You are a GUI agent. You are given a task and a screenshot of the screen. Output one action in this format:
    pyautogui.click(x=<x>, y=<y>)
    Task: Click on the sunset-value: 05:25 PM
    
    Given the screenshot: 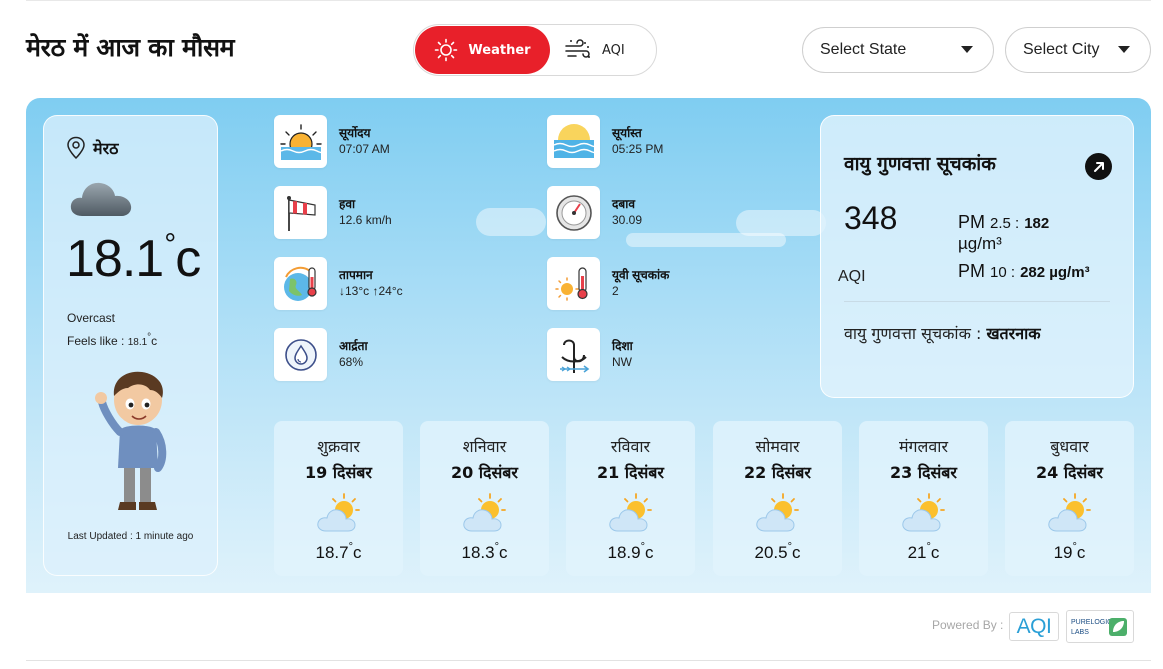 What is the action you would take?
    pyautogui.click(x=638, y=149)
    